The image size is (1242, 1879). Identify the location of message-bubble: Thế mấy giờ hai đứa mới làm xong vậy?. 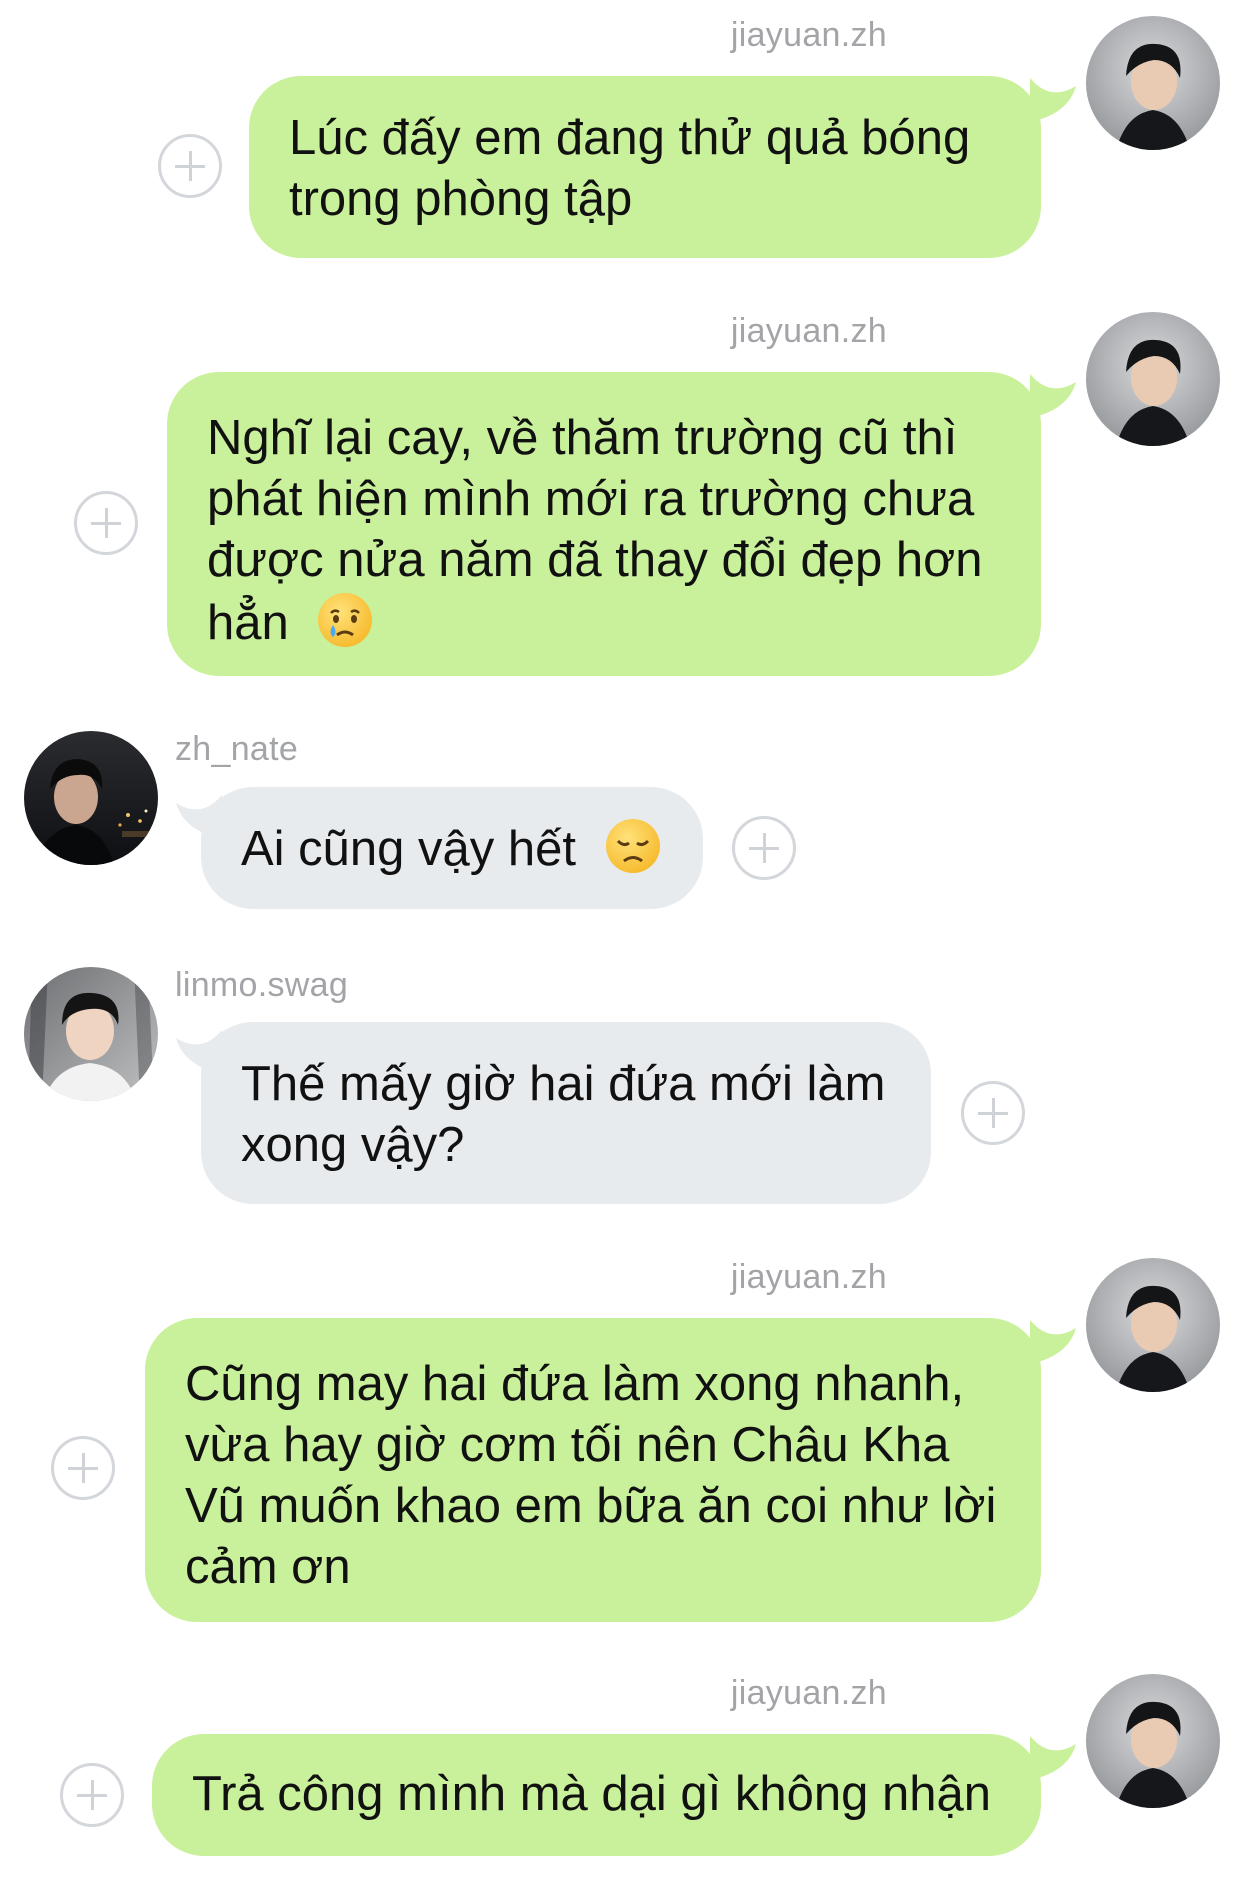
(566, 1113).